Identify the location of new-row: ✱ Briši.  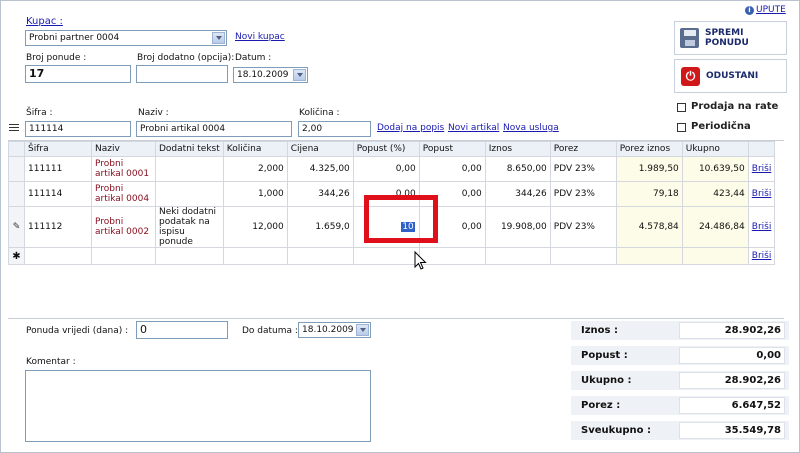
(392, 256).